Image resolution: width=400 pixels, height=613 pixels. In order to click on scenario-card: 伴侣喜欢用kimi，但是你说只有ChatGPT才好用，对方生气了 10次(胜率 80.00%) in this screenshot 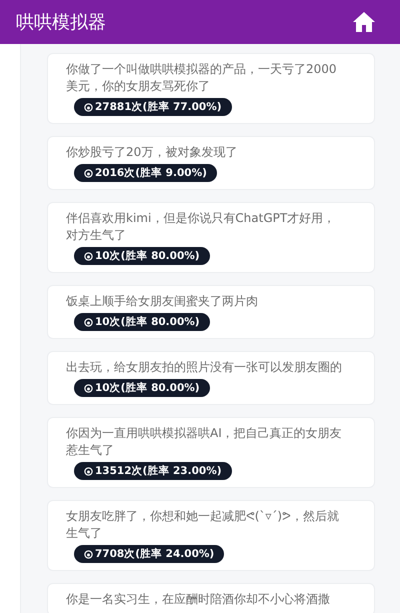, I will do `click(211, 237)`.